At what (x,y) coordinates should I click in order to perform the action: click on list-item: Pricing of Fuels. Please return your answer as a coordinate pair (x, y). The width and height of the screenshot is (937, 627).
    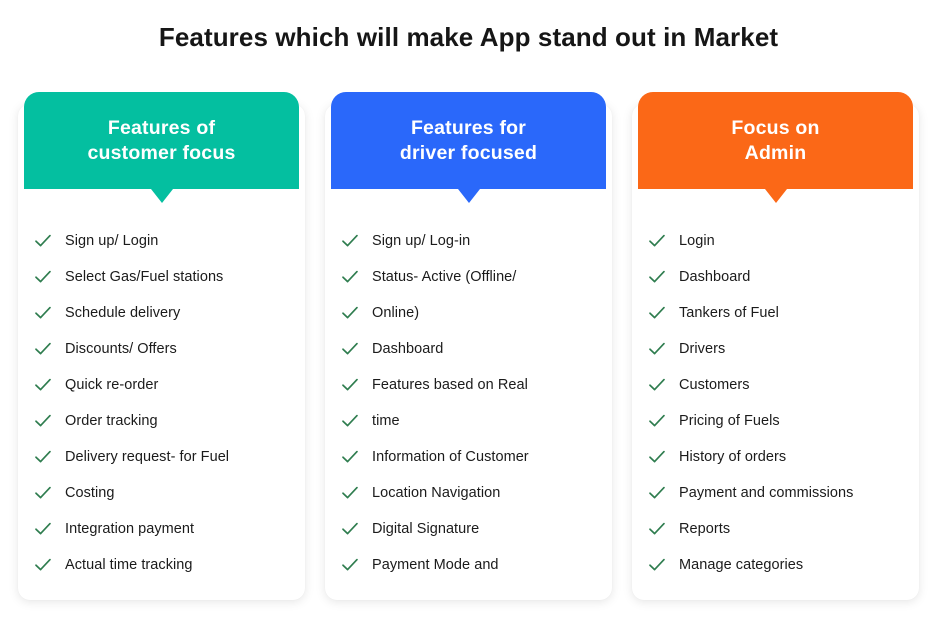
    Looking at the image, I should click on (775, 421).